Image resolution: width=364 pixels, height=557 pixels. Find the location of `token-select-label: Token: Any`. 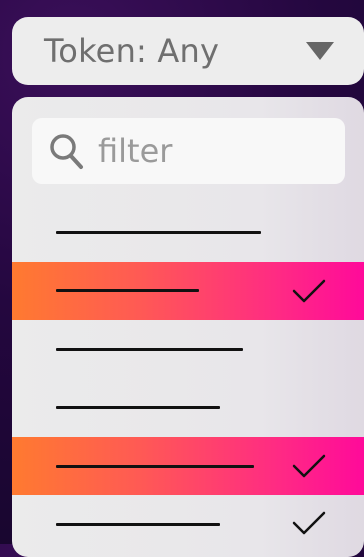

token-select-label: Token: Any is located at coordinates (132, 51).